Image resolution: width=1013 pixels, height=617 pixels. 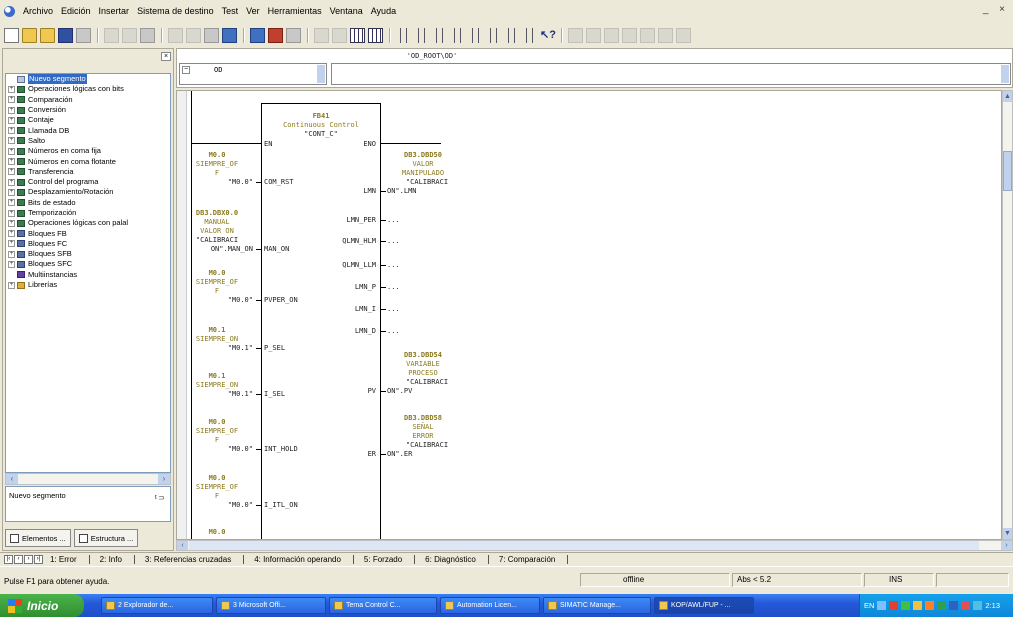 What do you see at coordinates (996, 9) in the screenshot?
I see `window-controls: _ ×` at bounding box center [996, 9].